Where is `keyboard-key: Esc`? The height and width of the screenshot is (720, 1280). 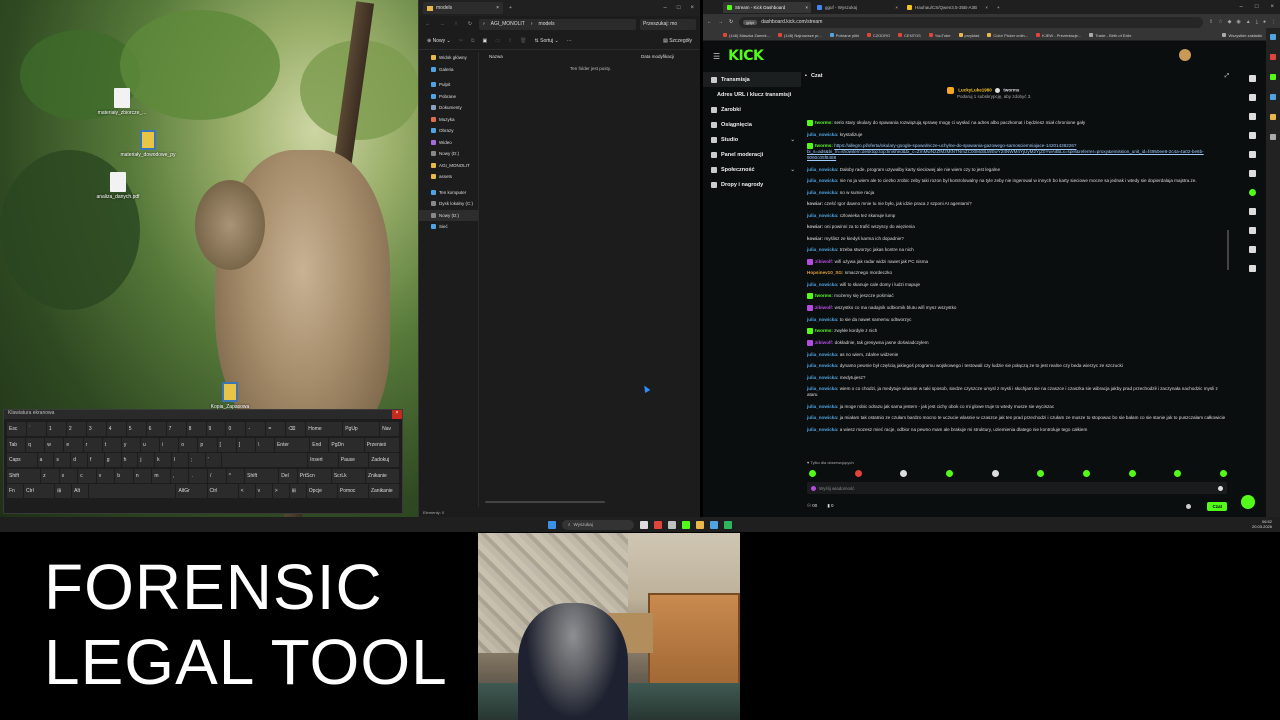
keyboard-key: Esc is located at coordinates (16, 429).